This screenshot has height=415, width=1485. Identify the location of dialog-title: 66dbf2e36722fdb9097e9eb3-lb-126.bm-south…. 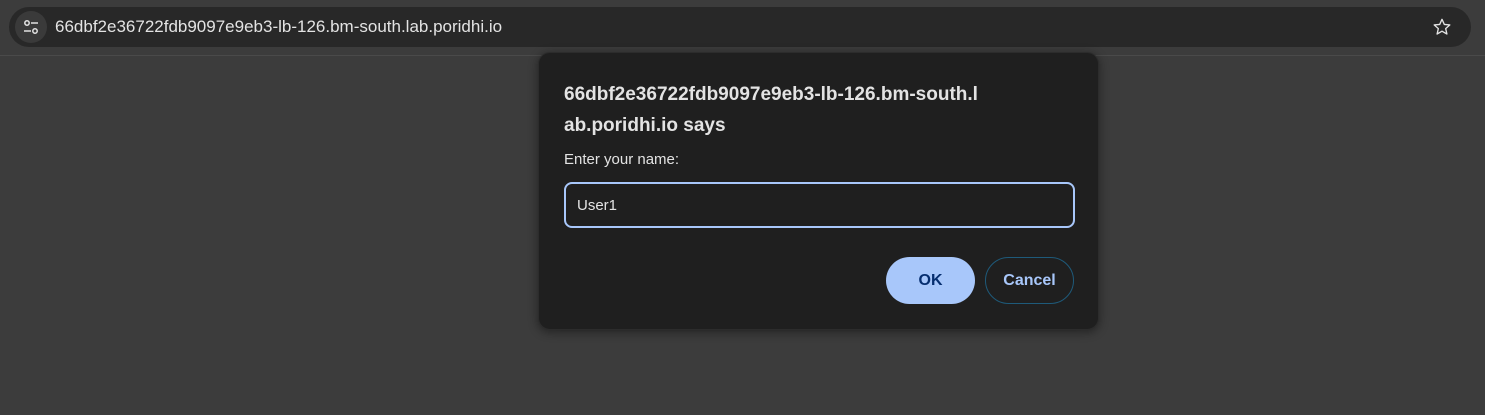
(771, 110).